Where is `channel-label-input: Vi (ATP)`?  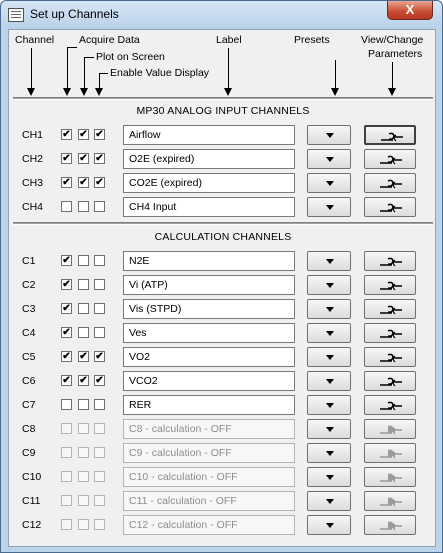
channel-label-input: Vi (ATP) is located at coordinates (209, 285).